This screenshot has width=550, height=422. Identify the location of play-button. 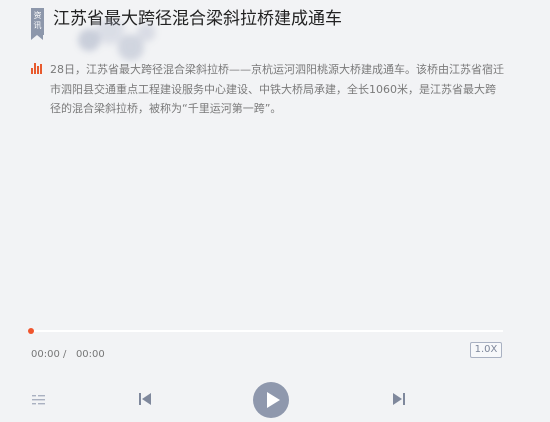
(271, 400).